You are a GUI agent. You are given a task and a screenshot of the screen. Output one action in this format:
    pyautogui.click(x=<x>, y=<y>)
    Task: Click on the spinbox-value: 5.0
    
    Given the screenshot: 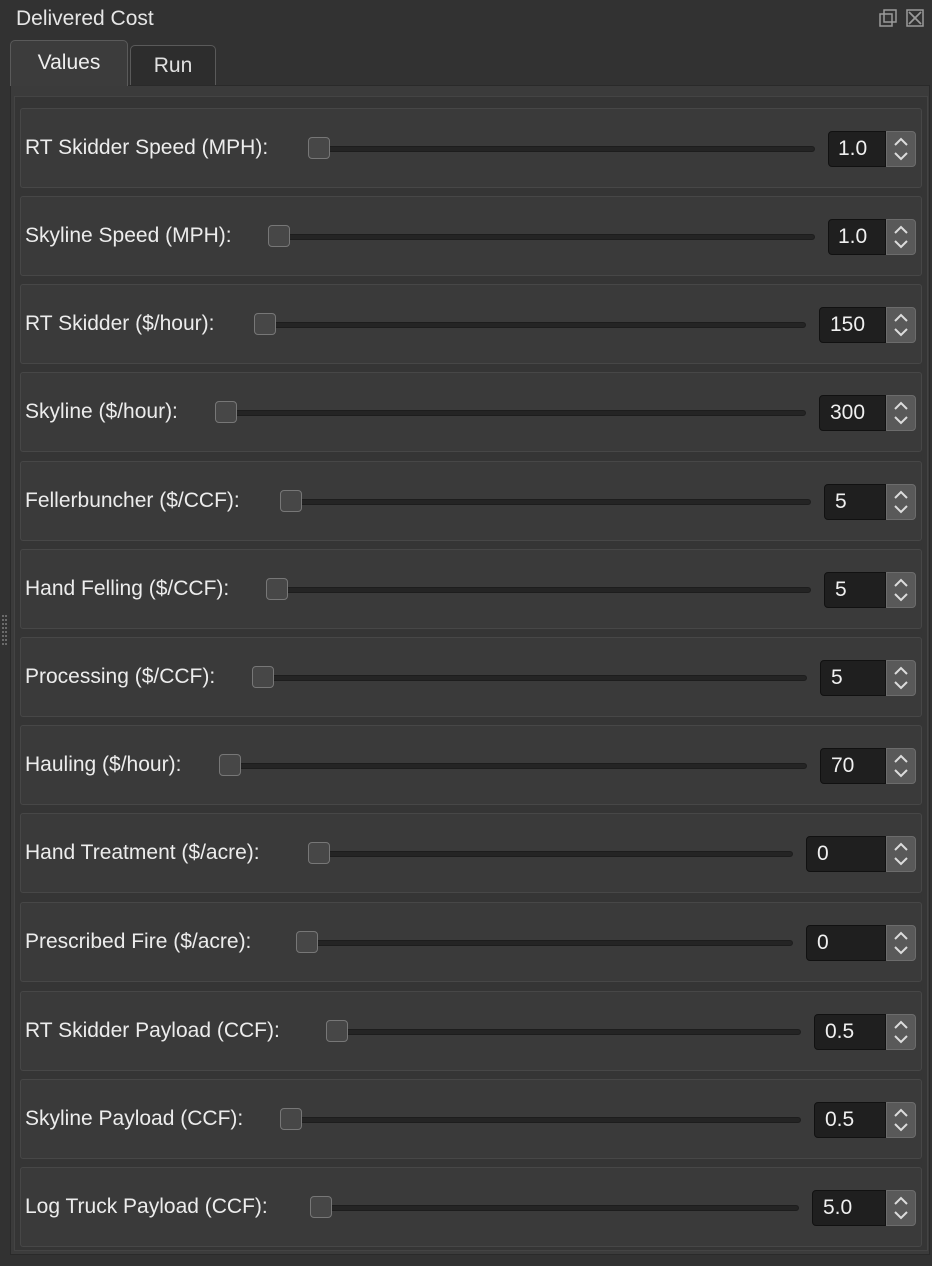 What is the action you would take?
    pyautogui.click(x=849, y=1208)
    